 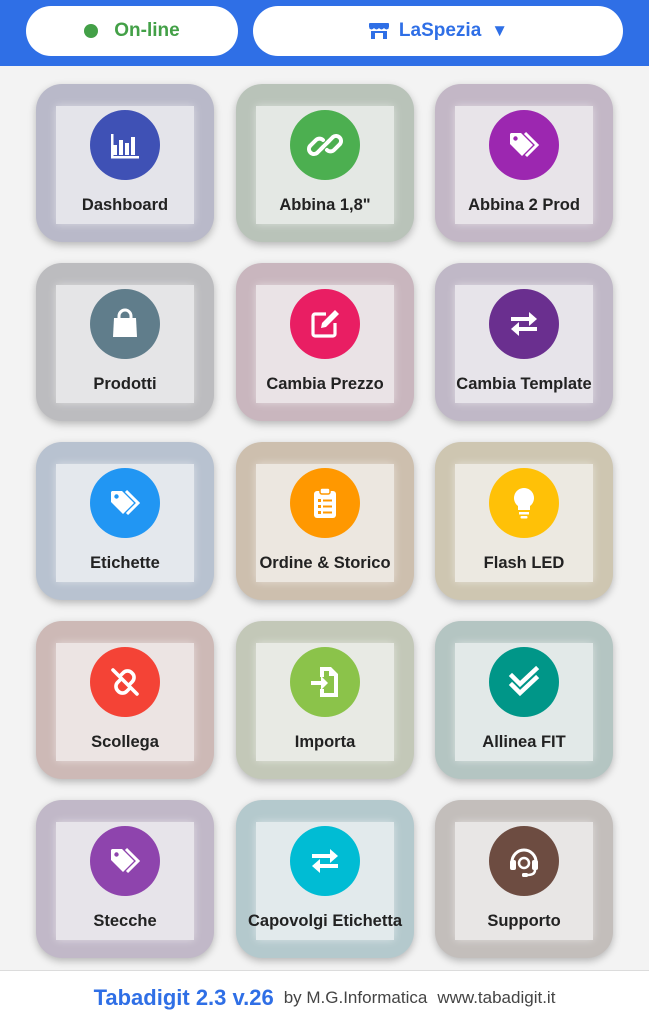 I want to click on menu-tile-cambia-template: Cambia Template, so click(x=524, y=342).